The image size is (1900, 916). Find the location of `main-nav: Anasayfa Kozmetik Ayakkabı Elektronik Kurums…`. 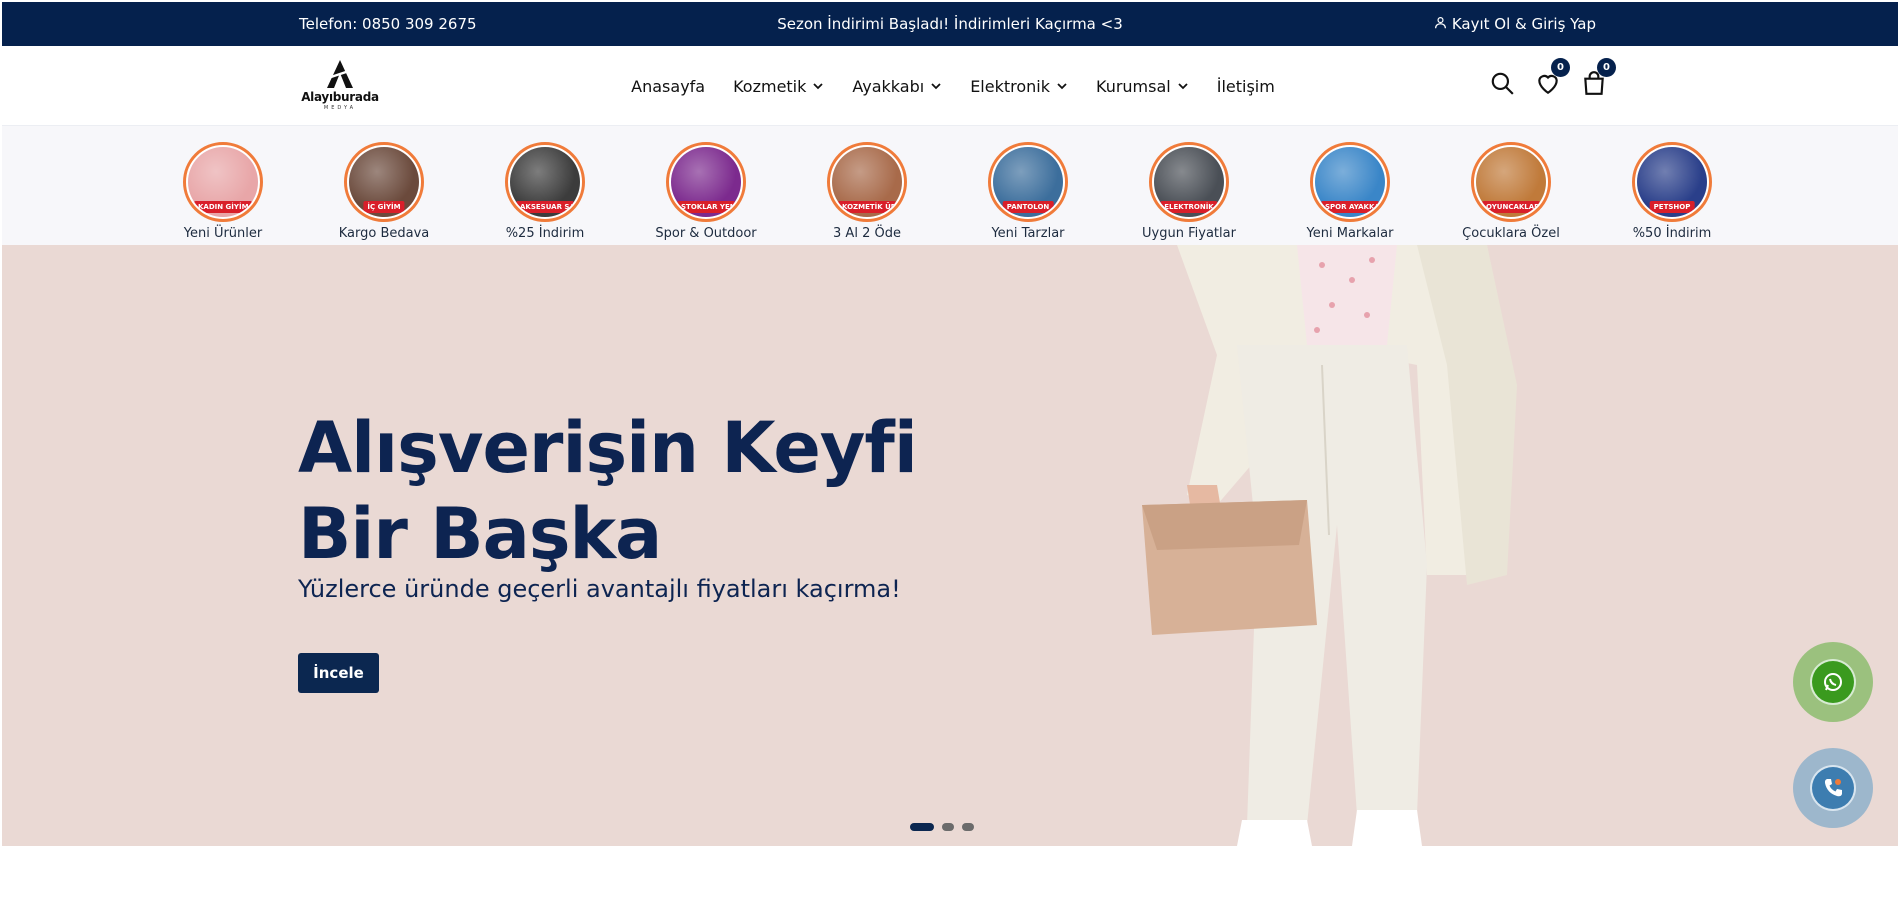

main-nav: Anasayfa Kozmetik Ayakkabı Elektronik Kurums… is located at coordinates (950, 86).